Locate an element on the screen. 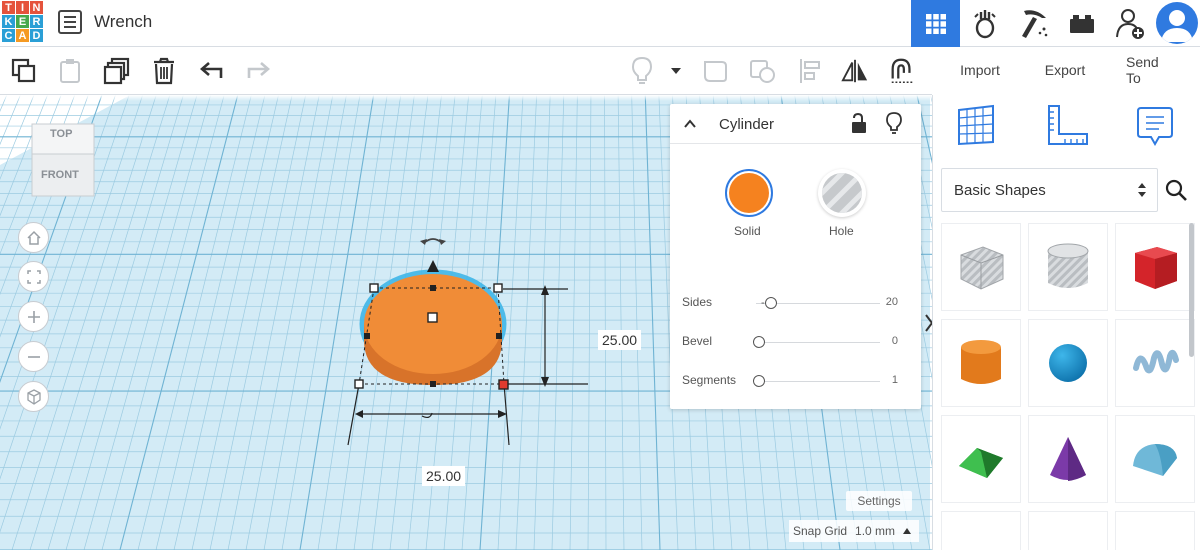 The height and width of the screenshot is (550, 1200). perspective-button is located at coordinates (33, 396).